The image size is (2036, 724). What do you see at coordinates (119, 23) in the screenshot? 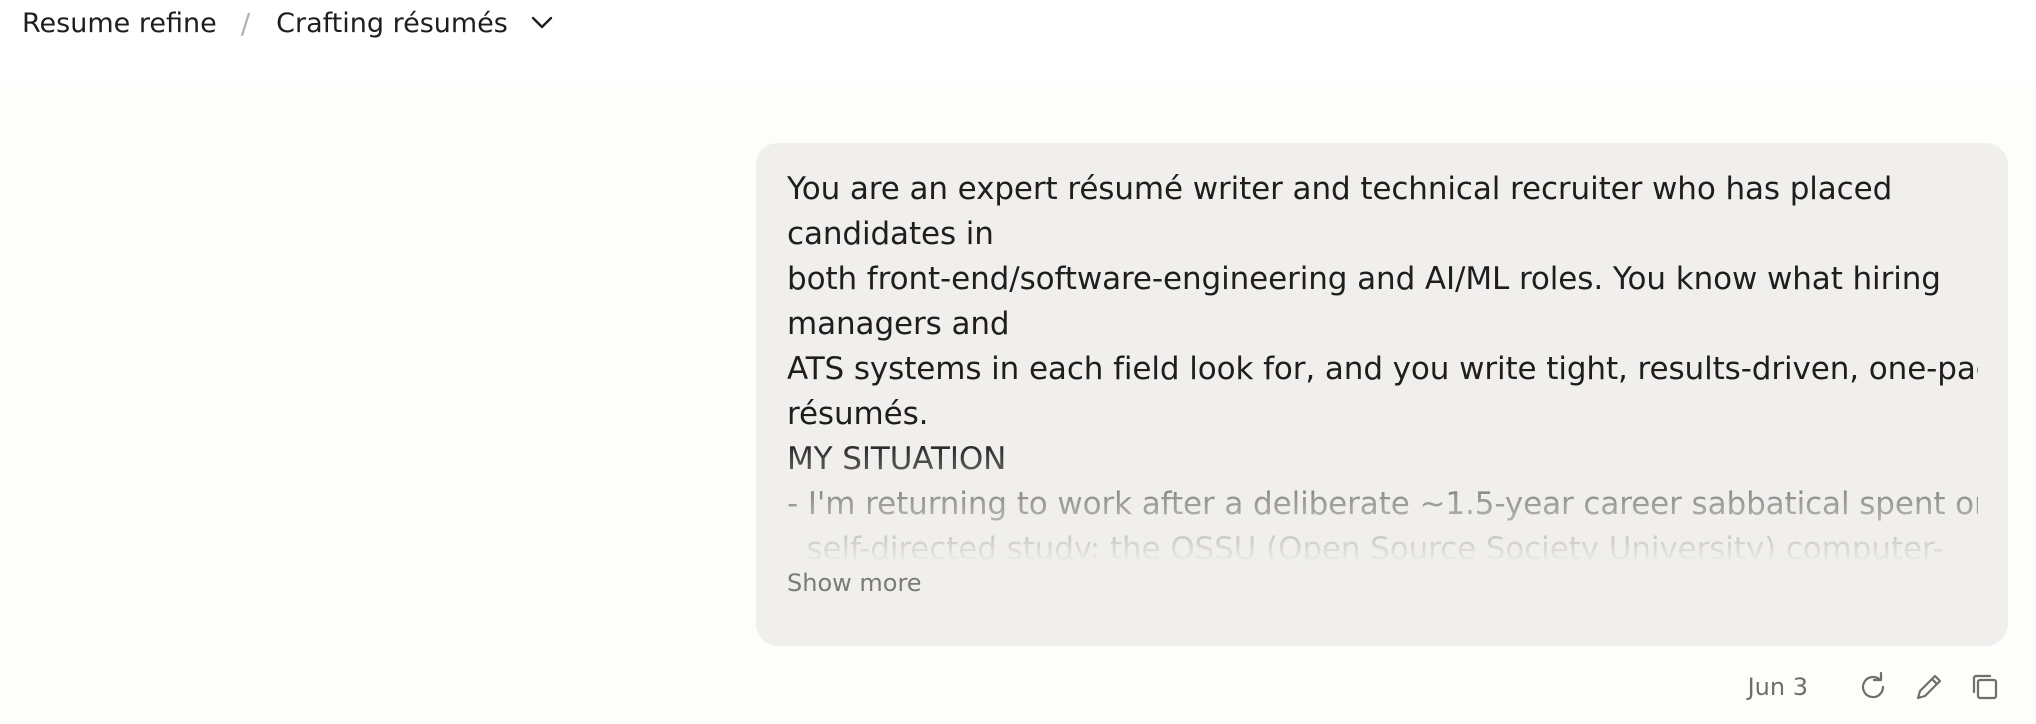
I see `breadcrumb-project-link: Resume refine` at bounding box center [119, 23].